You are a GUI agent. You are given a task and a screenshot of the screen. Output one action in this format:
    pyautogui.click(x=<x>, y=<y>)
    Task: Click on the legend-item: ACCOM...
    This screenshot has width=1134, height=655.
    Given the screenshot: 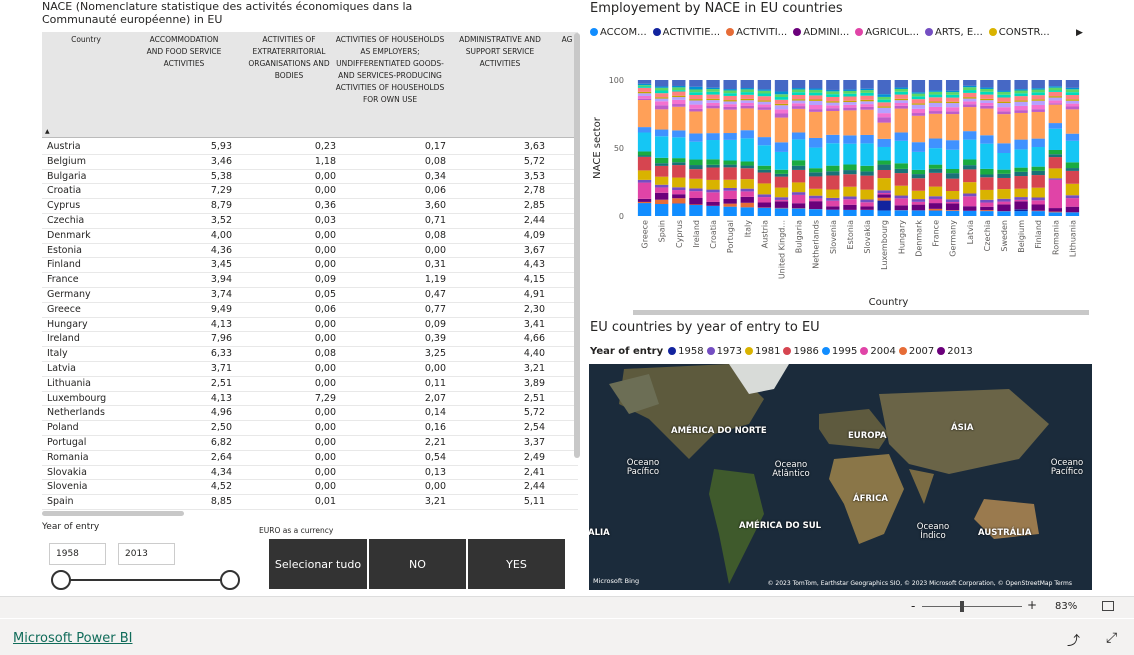 What is the action you would take?
    pyautogui.click(x=618, y=32)
    